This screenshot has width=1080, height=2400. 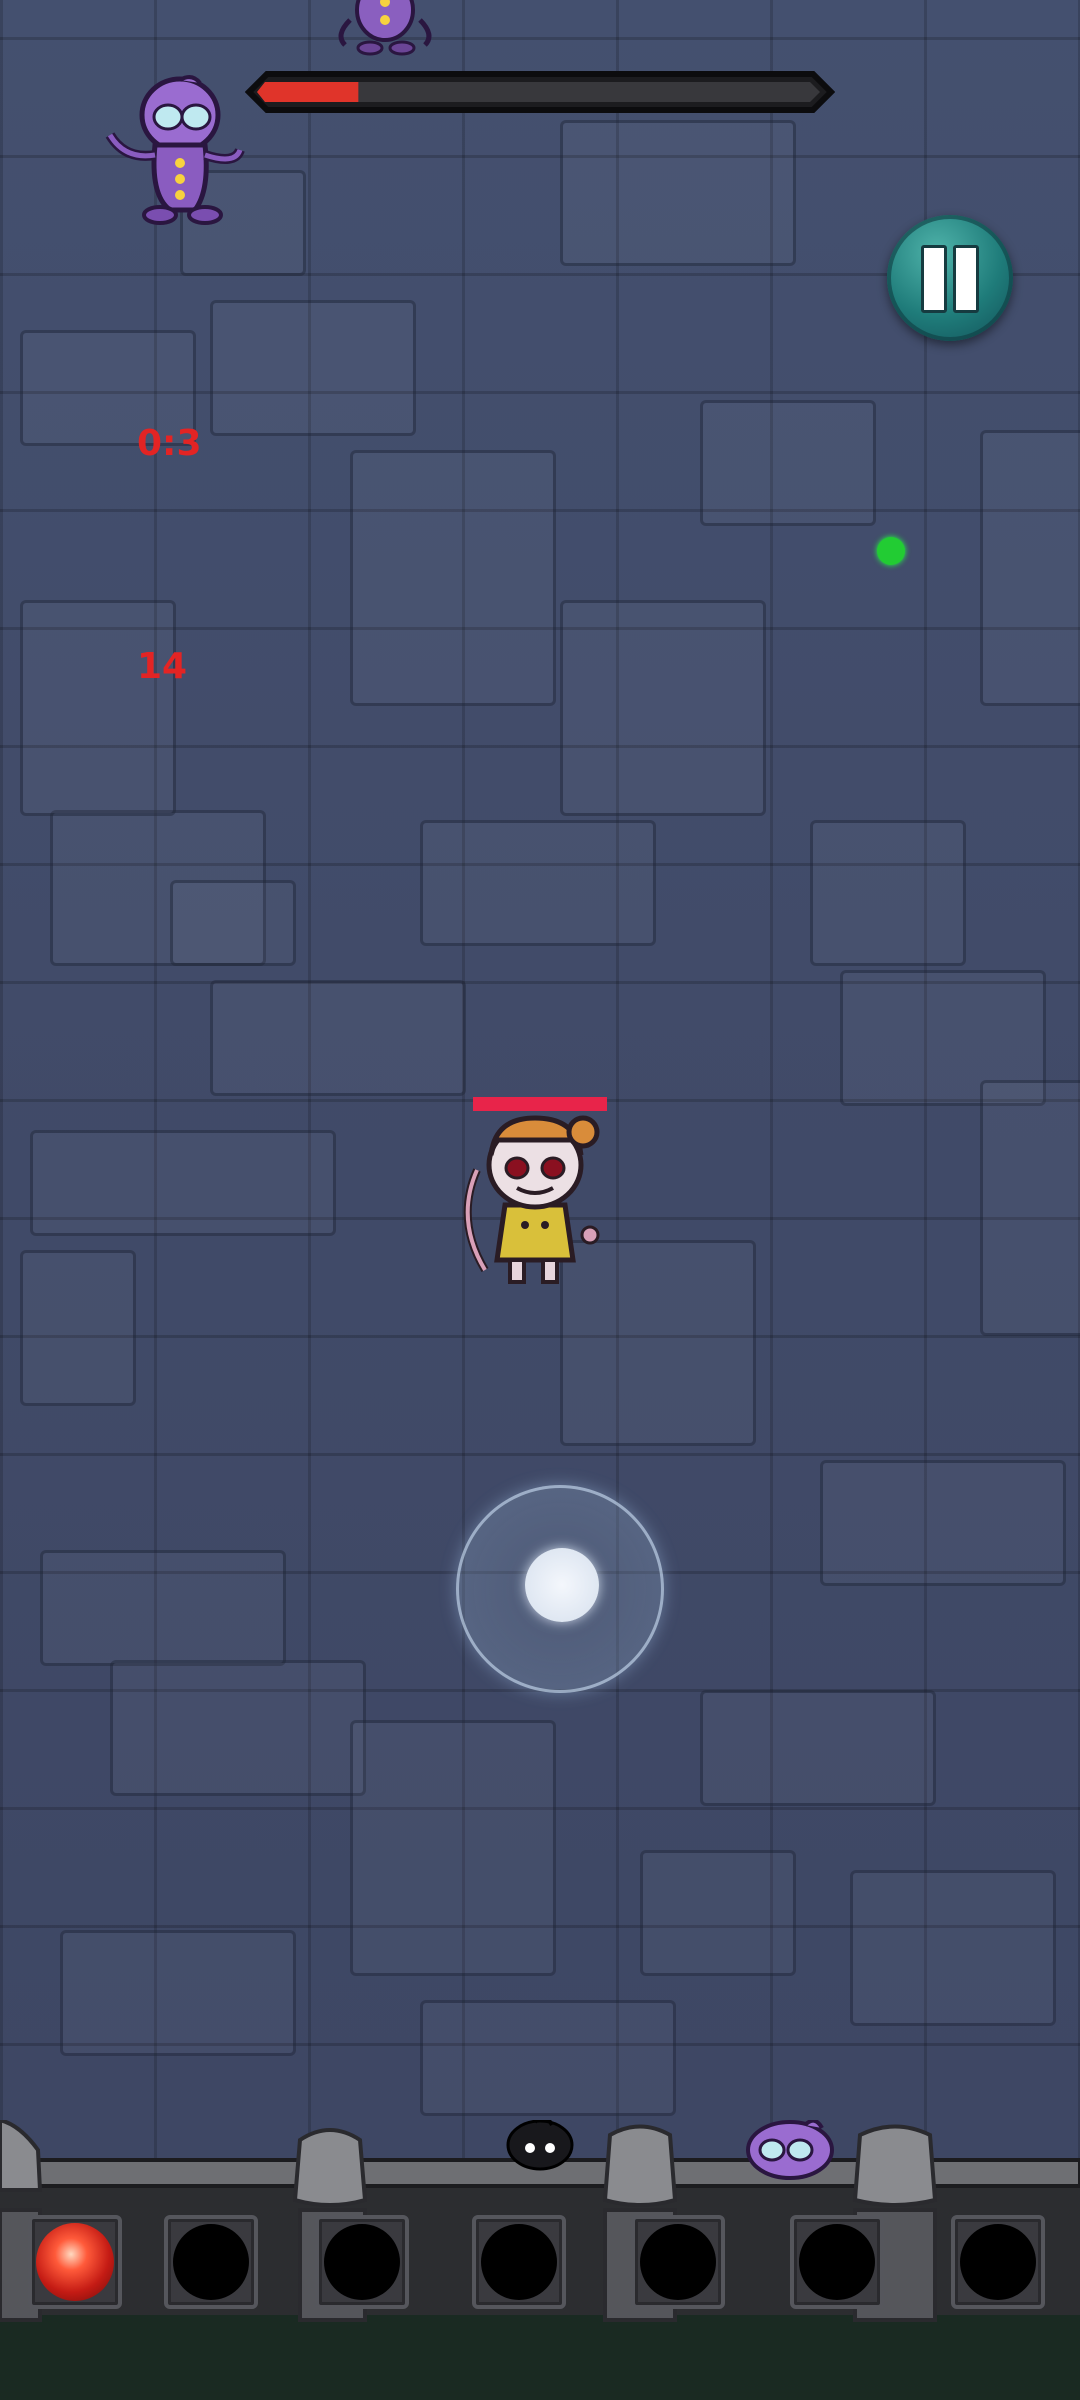 What do you see at coordinates (169, 443) in the screenshot?
I see `timer-text: 0:3` at bounding box center [169, 443].